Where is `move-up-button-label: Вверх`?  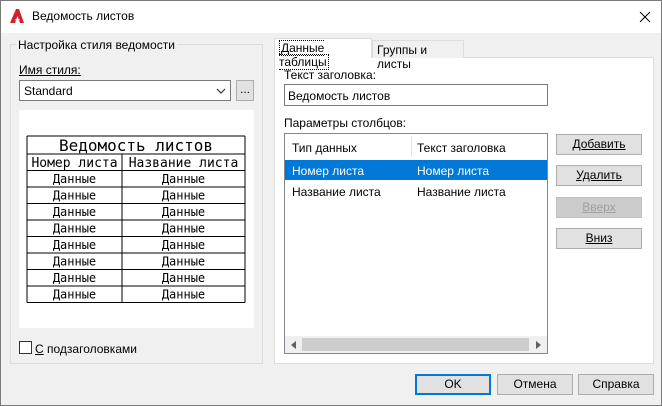
move-up-button-label: Вверх is located at coordinates (599, 207).